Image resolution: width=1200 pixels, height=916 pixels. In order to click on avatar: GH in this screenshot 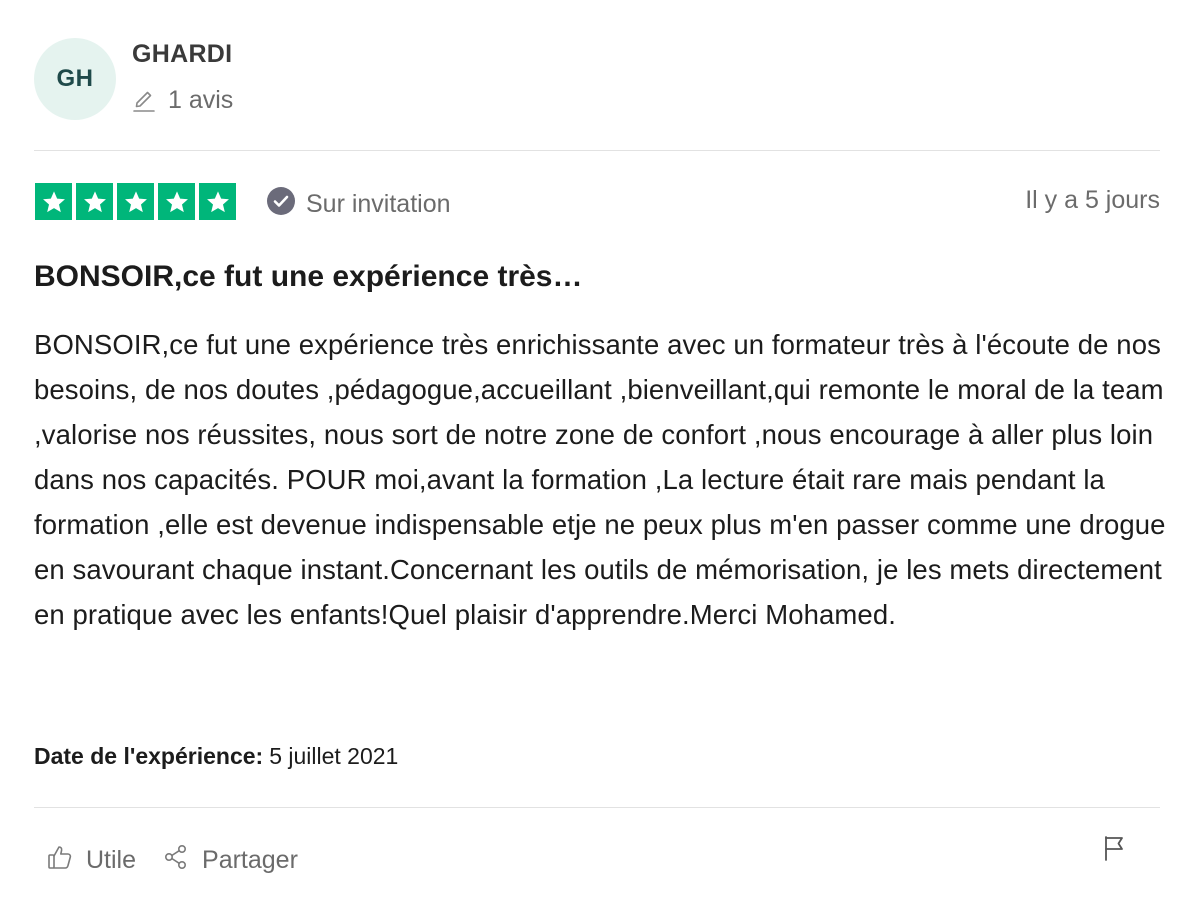, I will do `click(75, 79)`.